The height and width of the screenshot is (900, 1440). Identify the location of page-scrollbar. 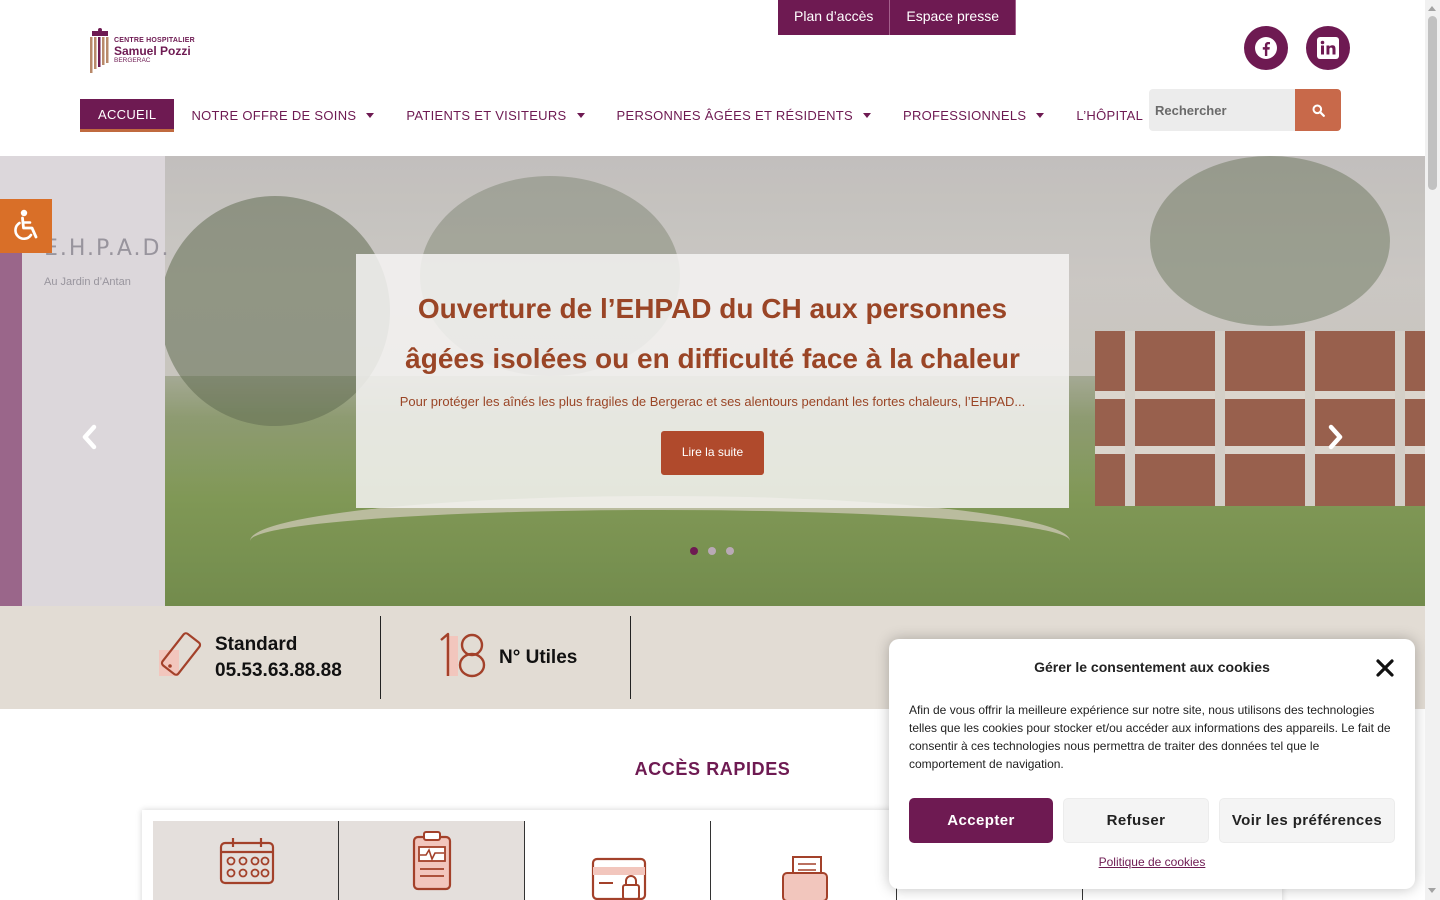
(1432, 450).